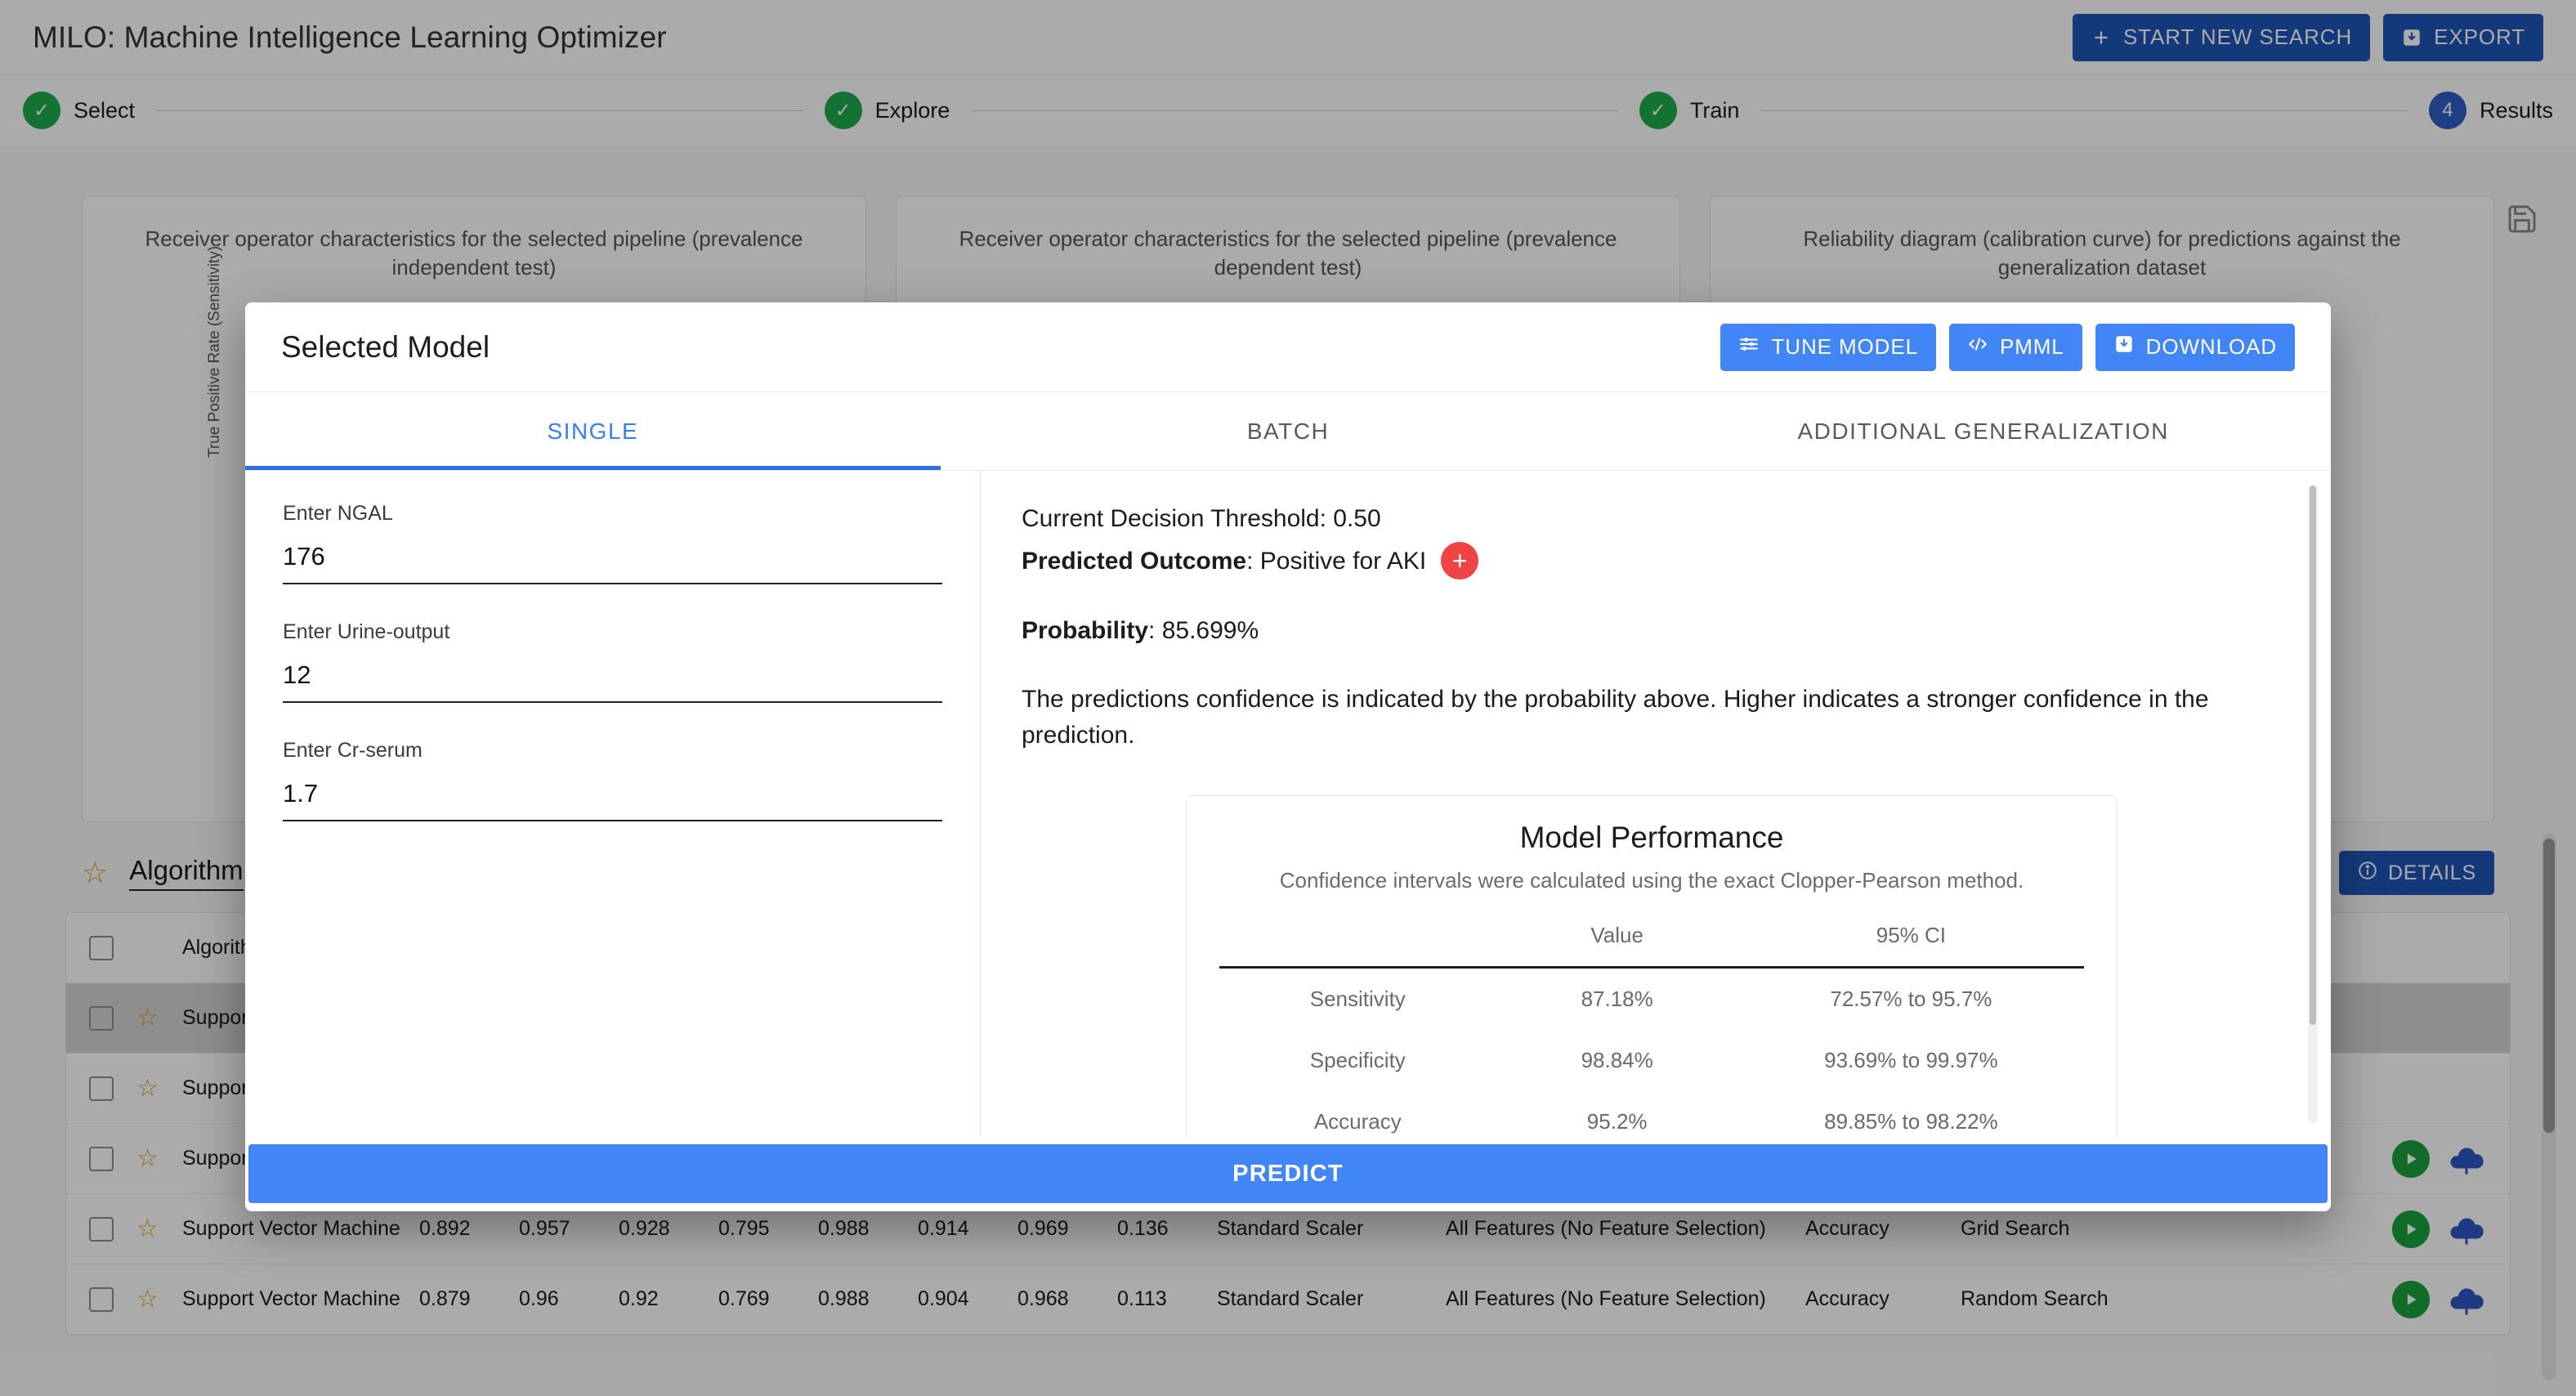 The image size is (2576, 1396). What do you see at coordinates (1357, 1121) in the screenshot?
I see `performance-metric: Accuracy` at bounding box center [1357, 1121].